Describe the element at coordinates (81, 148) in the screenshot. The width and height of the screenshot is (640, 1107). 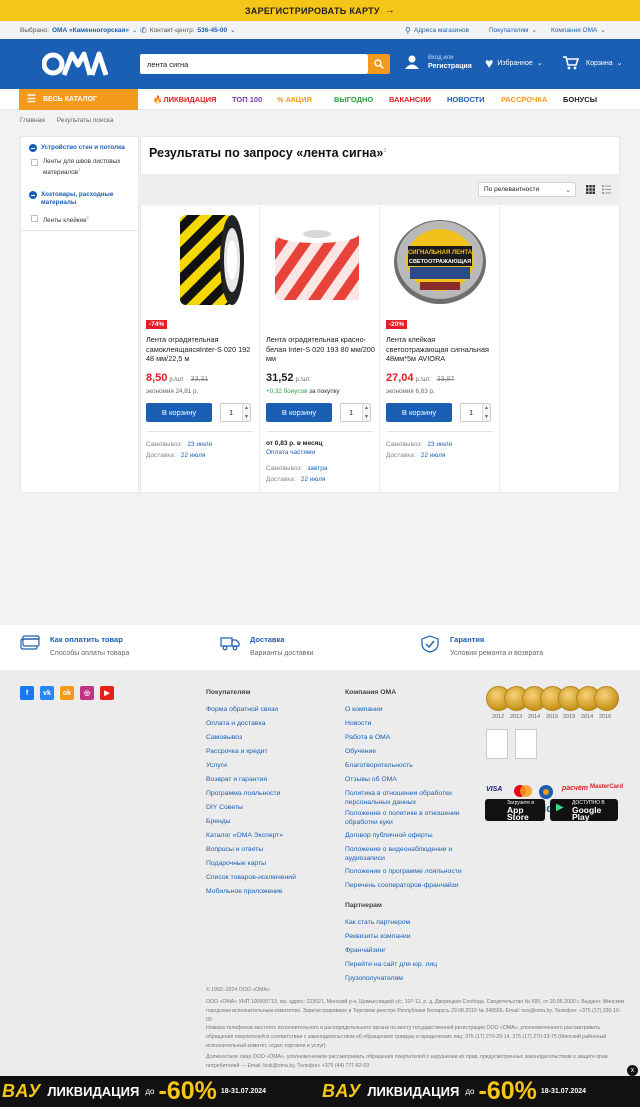
I see `sidebar-category-walls: Устройство стен и потолка` at that location.